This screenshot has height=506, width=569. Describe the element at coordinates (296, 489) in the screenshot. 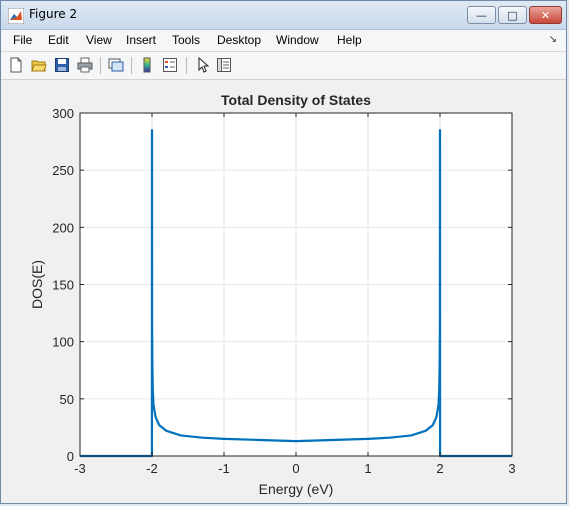

I see `x-axis-label: Energy (eV)` at that location.